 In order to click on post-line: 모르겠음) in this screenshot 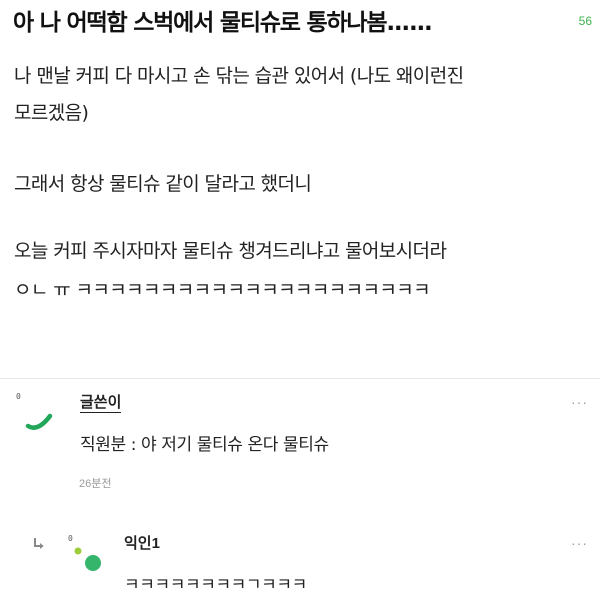, I will do `click(51, 113)`.